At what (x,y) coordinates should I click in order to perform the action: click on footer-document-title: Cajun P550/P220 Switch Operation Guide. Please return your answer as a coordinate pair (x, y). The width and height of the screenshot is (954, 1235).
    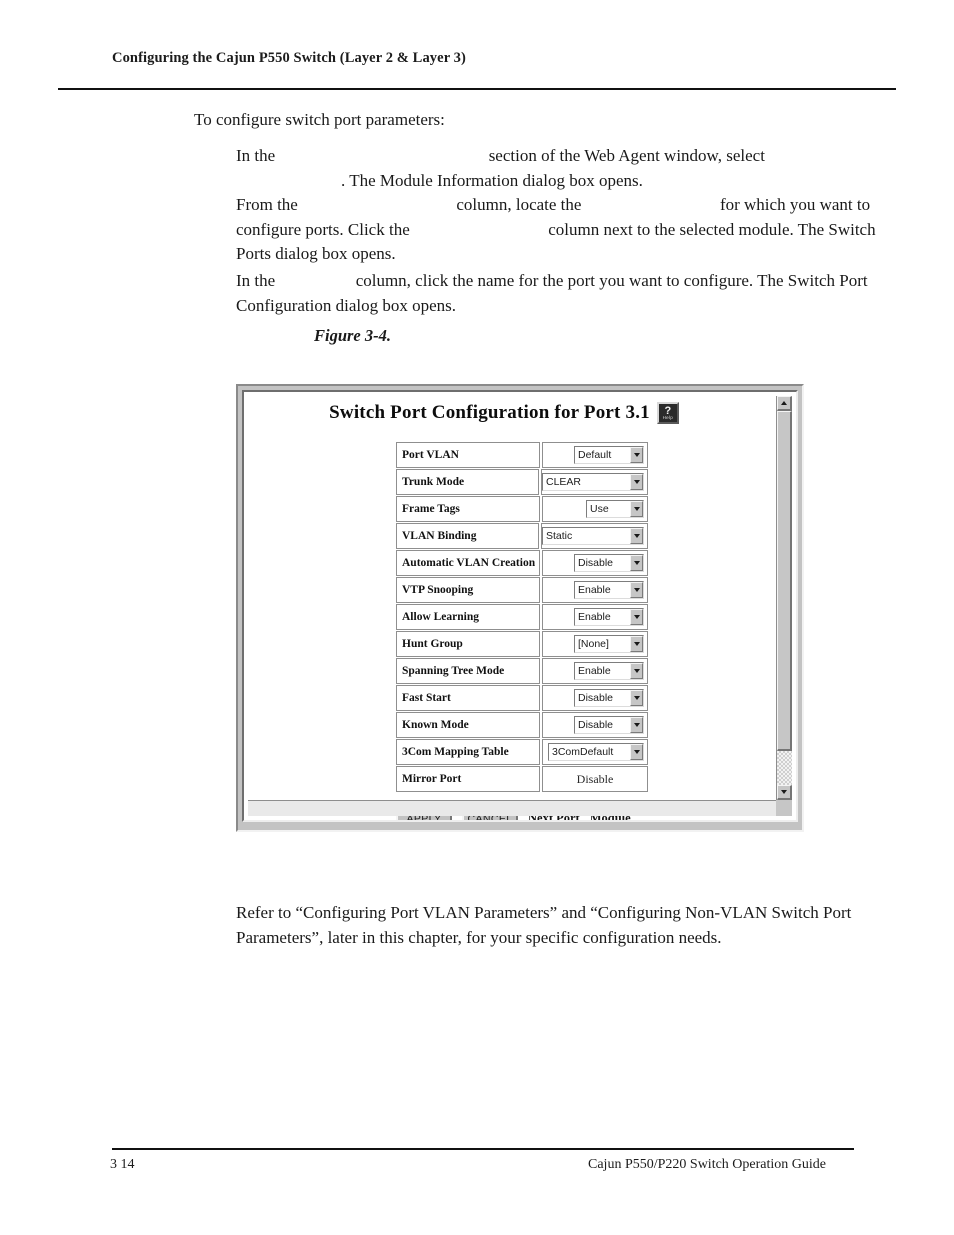
    Looking at the image, I should click on (707, 1164).